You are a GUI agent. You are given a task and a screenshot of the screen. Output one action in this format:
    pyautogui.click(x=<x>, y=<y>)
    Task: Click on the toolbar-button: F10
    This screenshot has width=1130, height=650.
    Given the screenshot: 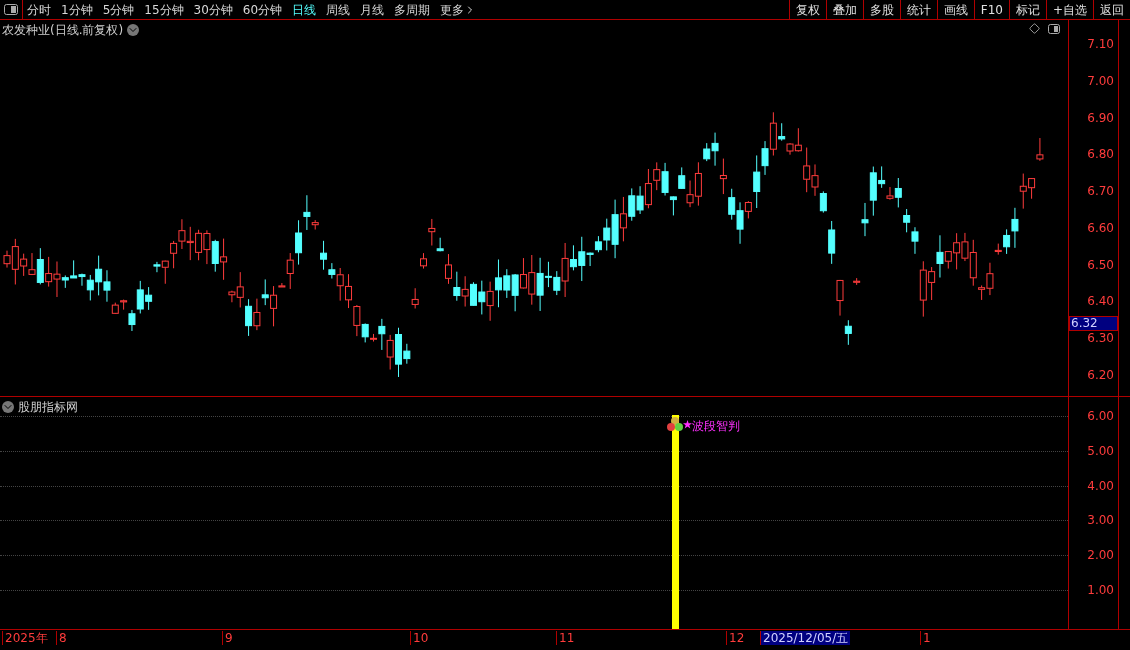 What is the action you would take?
    pyautogui.click(x=991, y=9)
    